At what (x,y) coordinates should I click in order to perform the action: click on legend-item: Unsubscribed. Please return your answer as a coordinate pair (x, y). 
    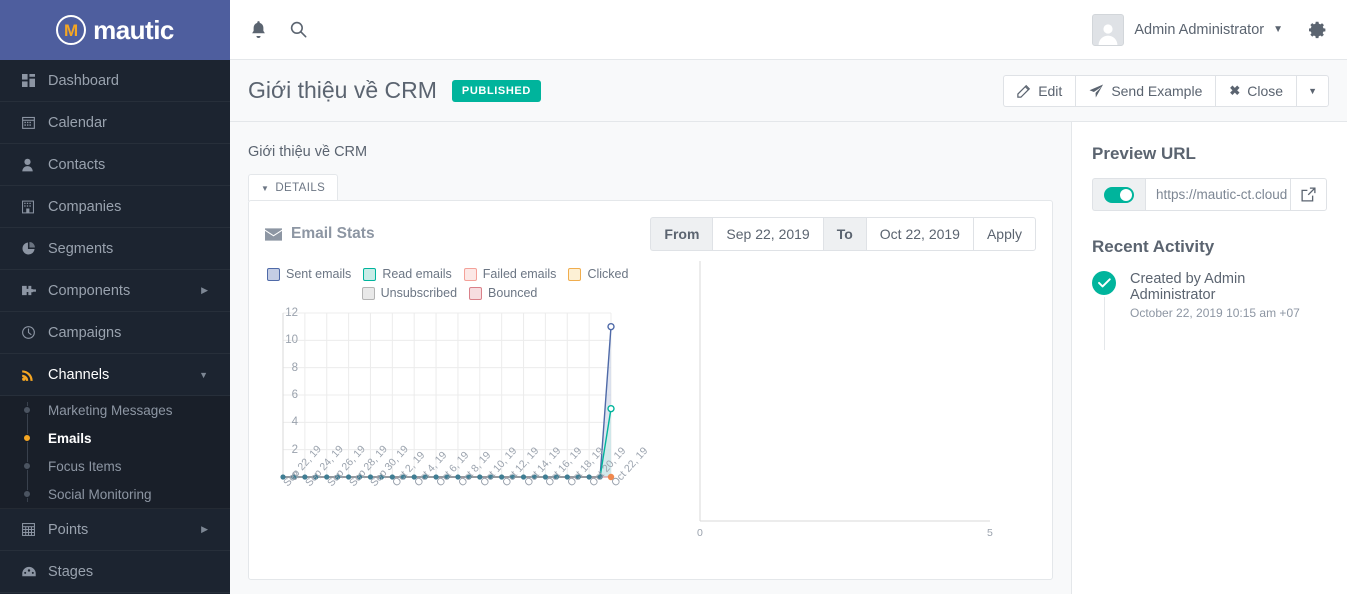
    Looking at the image, I should click on (409, 293).